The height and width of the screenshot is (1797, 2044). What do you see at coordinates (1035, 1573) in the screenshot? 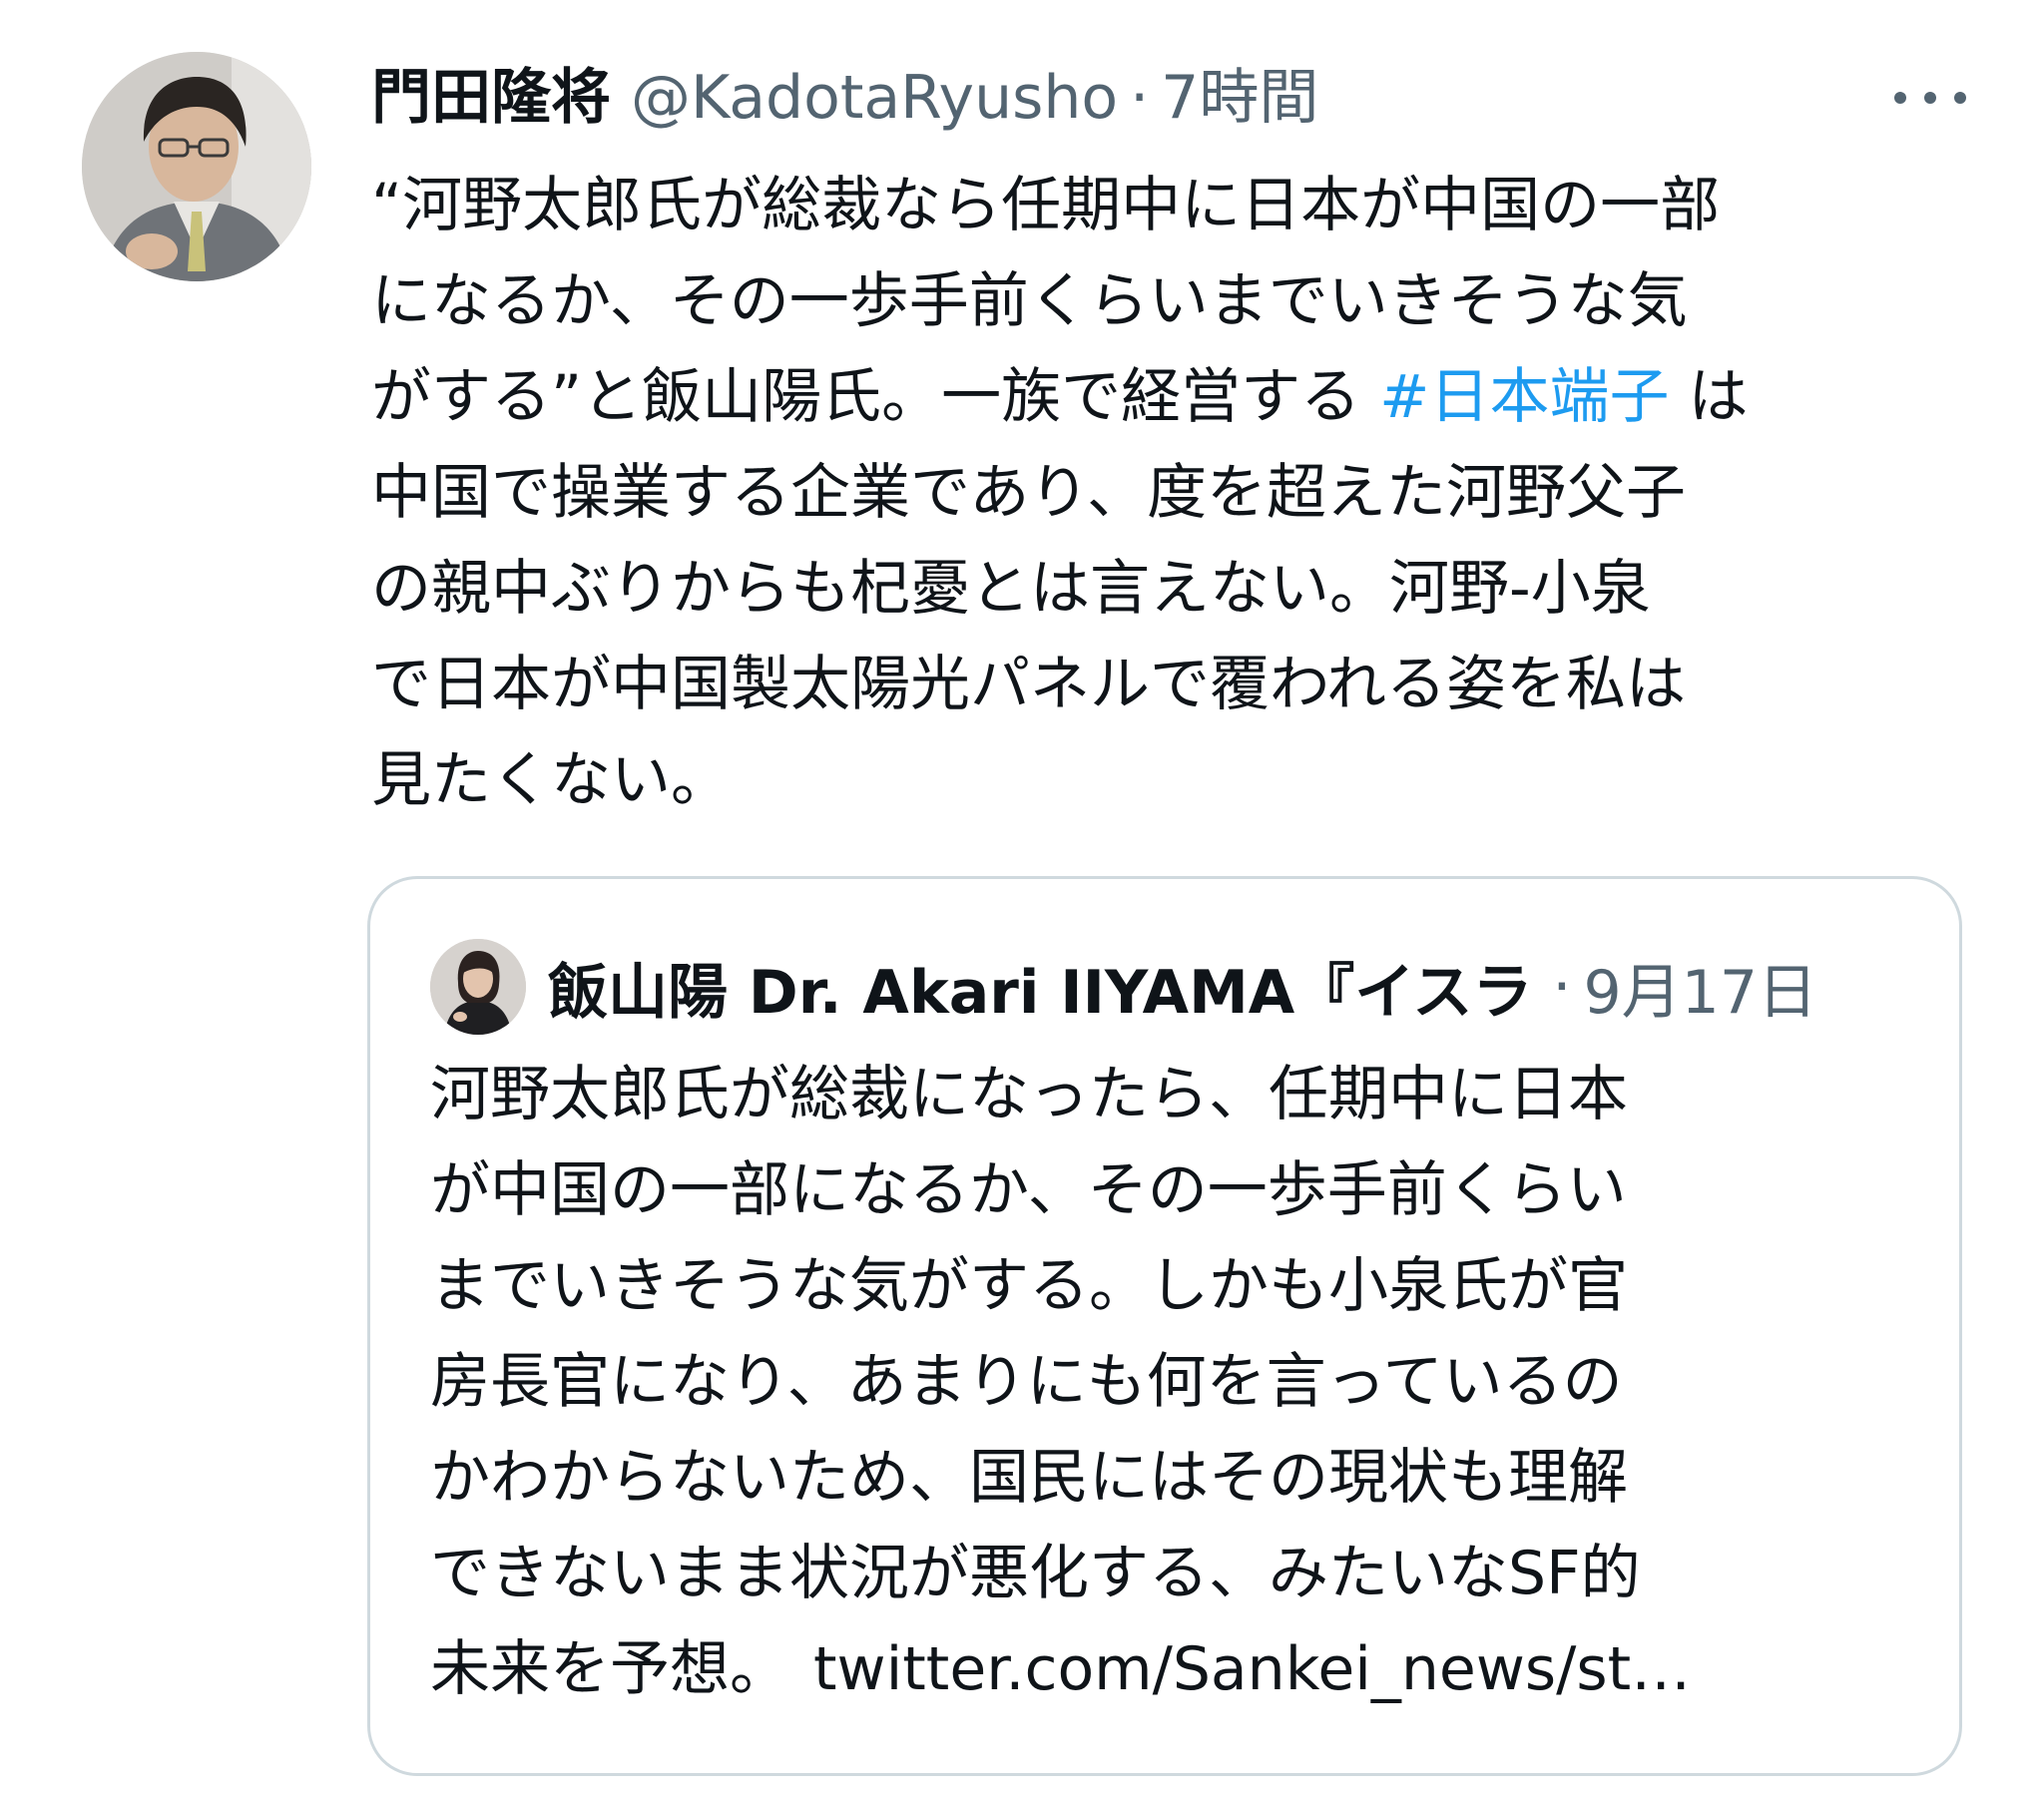
I see `quoted-text-line: できないまま状況が悪化する、みたいなSF的` at bounding box center [1035, 1573].